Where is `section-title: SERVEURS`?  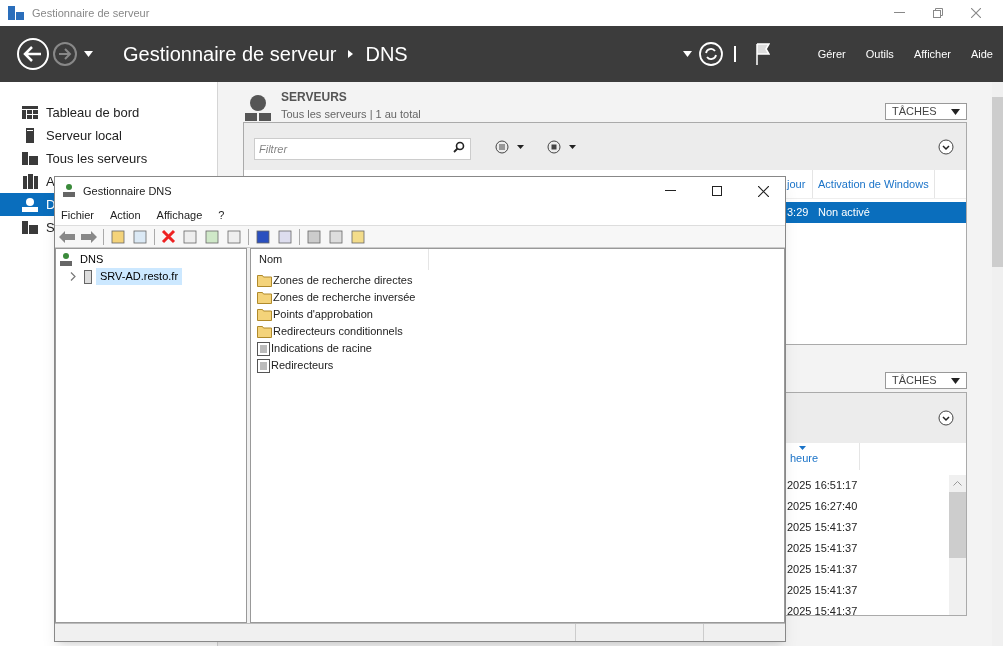
section-title: SERVEURS is located at coordinates (314, 97).